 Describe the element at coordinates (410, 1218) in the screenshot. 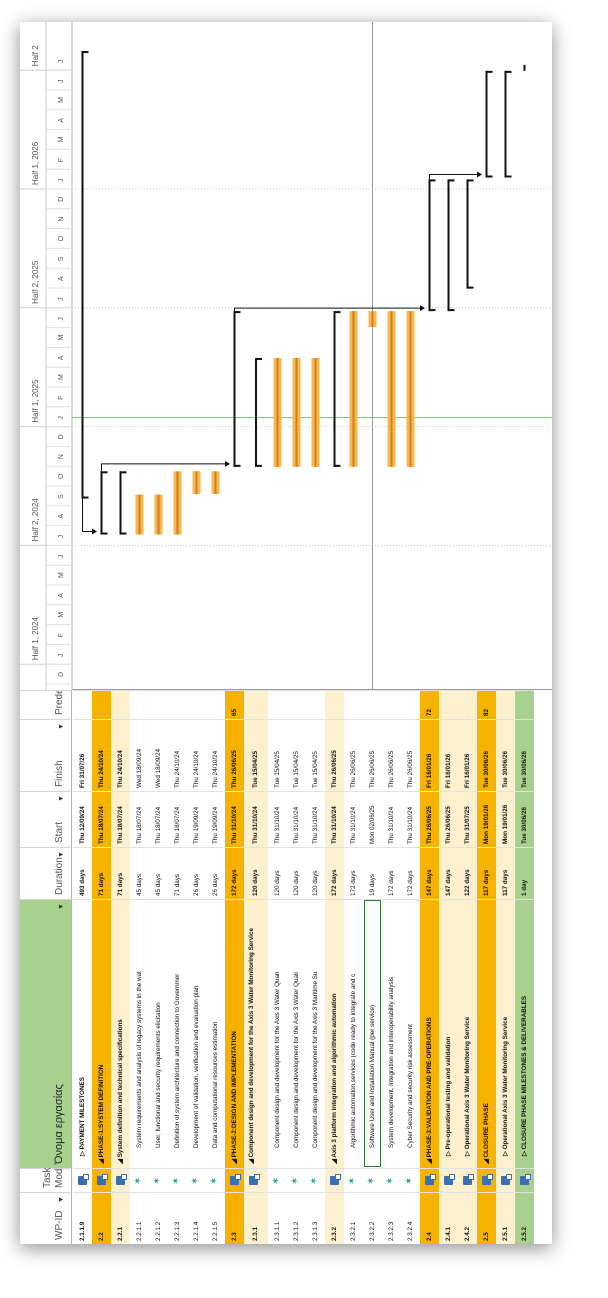

I see `cell-id: 2.3.2.4` at that location.